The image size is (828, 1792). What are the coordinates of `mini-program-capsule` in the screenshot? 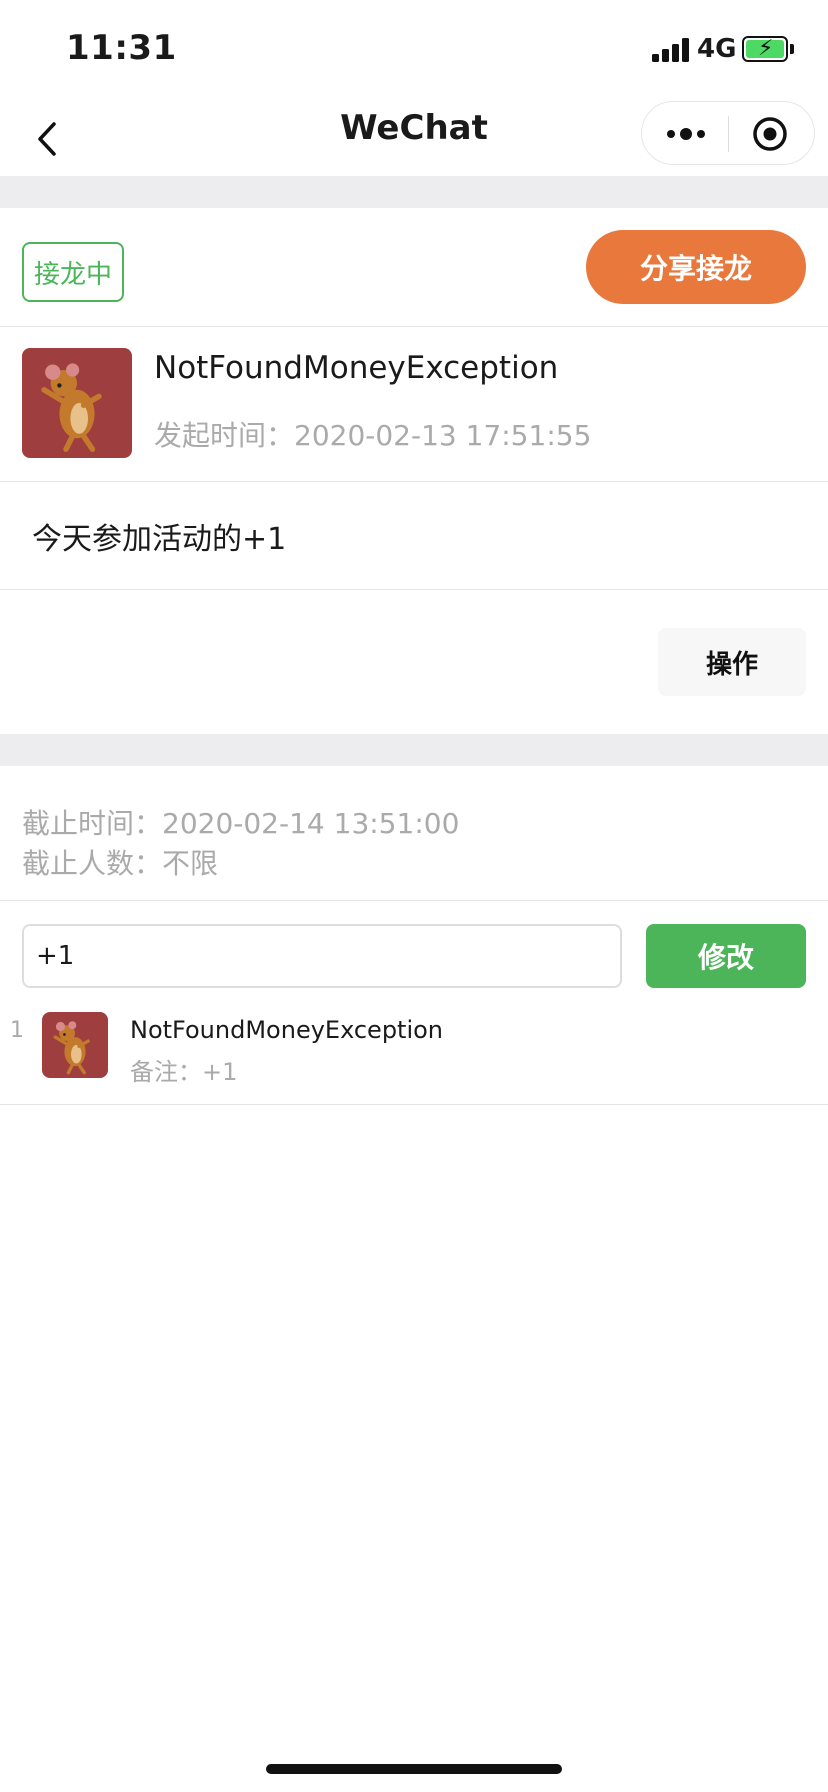 It's located at (728, 133).